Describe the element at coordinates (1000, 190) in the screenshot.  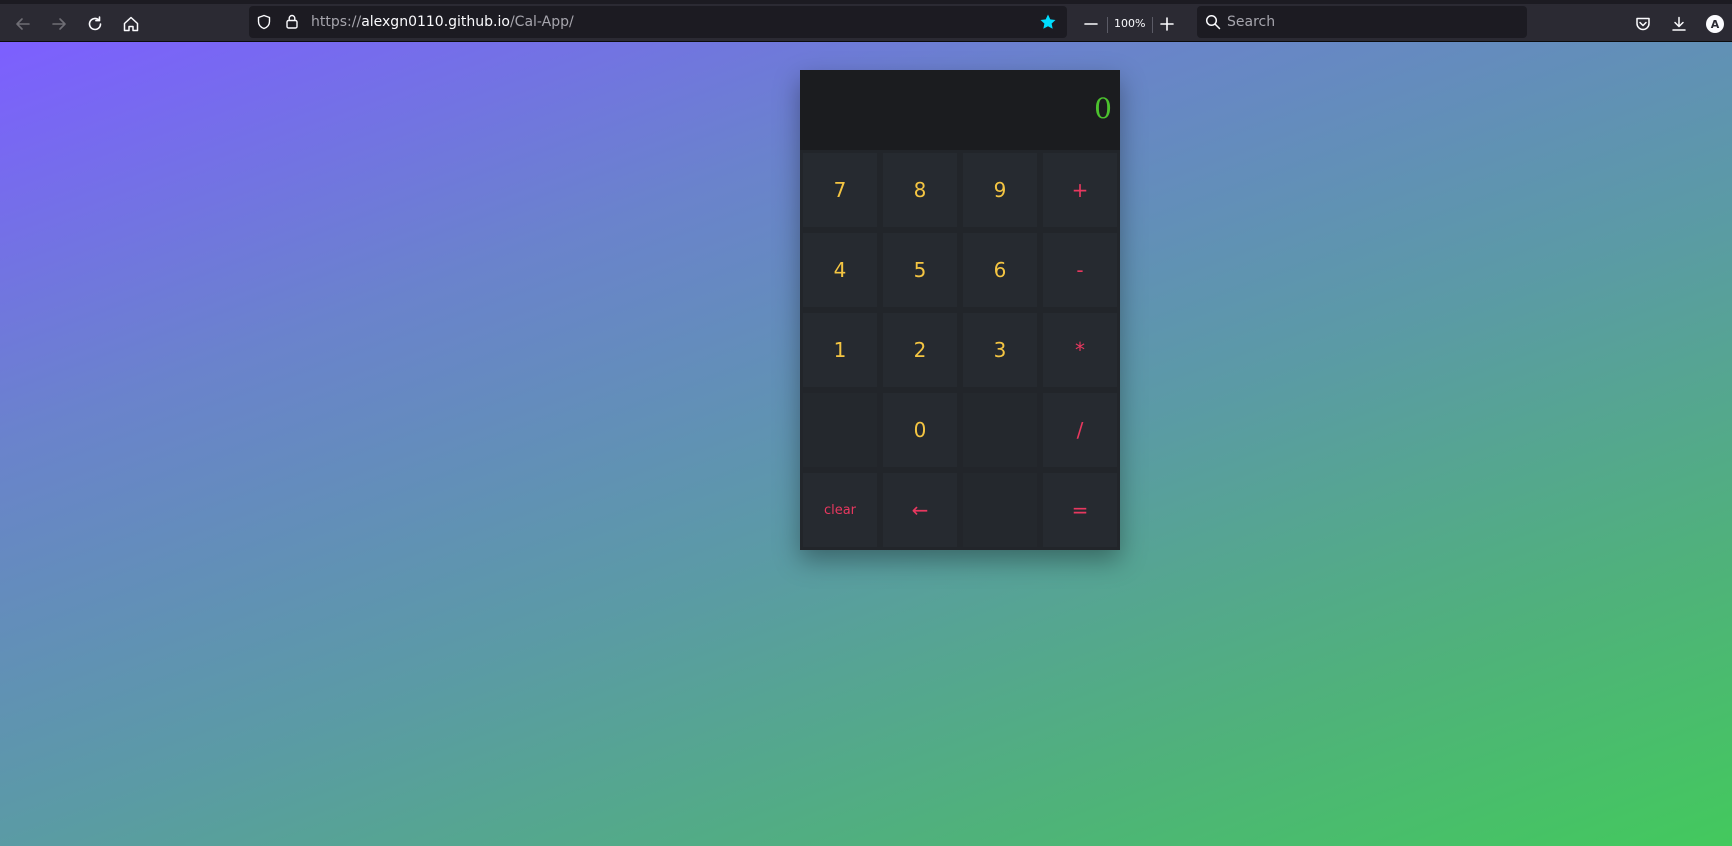
I see `key-9: 9` at that location.